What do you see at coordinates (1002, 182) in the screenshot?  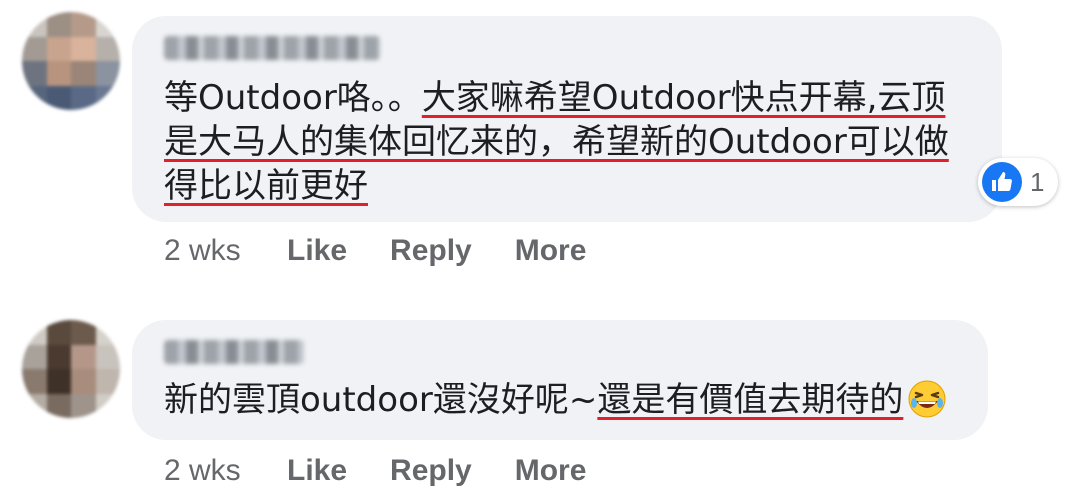 I see `like-icon` at bounding box center [1002, 182].